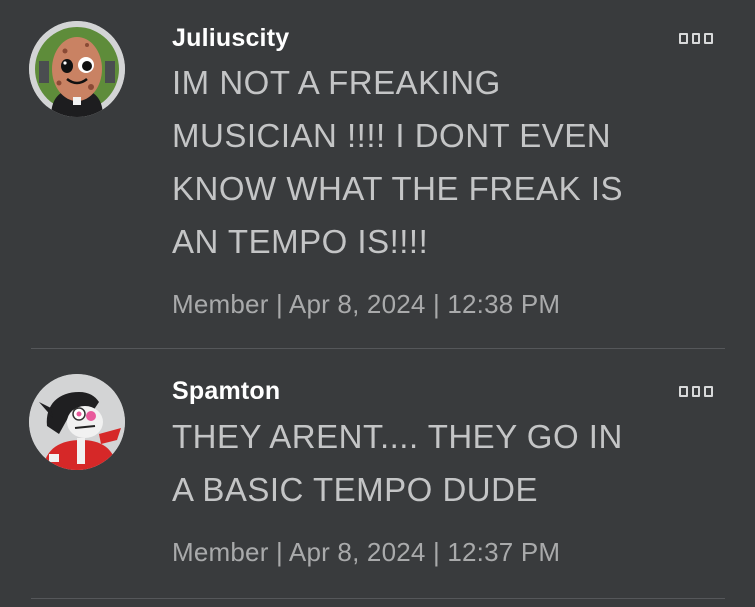 The image size is (755, 607). I want to click on post-meta: Member | Apr 8, 2024 | 12:37 PM, so click(366, 552).